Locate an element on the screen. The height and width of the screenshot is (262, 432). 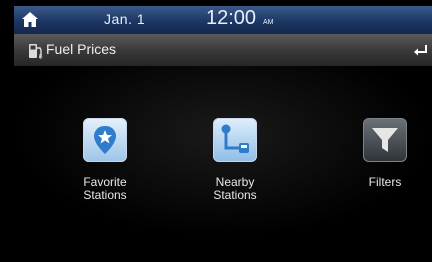
page-title: Fuel Prices is located at coordinates (81, 49).